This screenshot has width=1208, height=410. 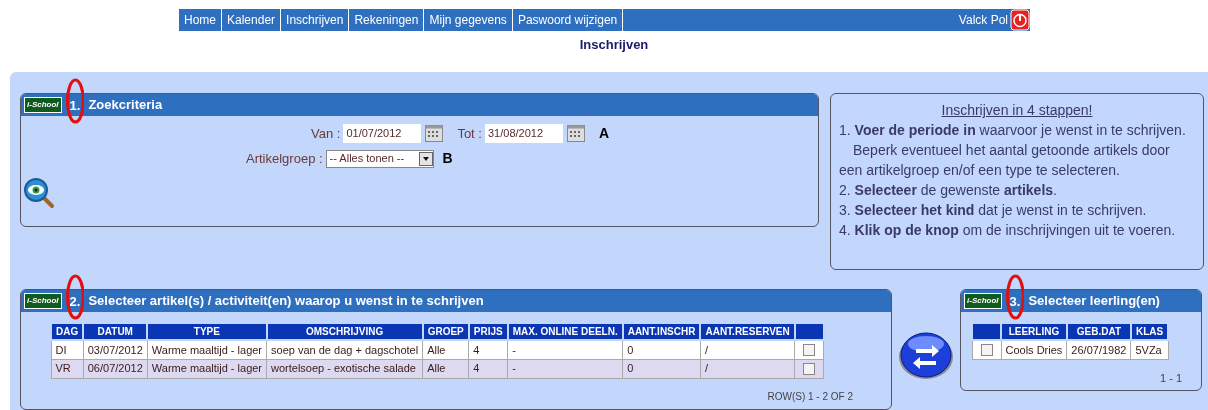 I want to click on field-label: Van :, so click(x=326, y=133).